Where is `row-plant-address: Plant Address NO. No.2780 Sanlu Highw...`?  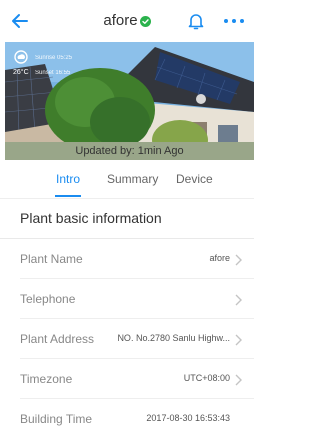
row-plant-address: Plant Address NO. No.2780 Sanlu Highw... is located at coordinates (127, 339).